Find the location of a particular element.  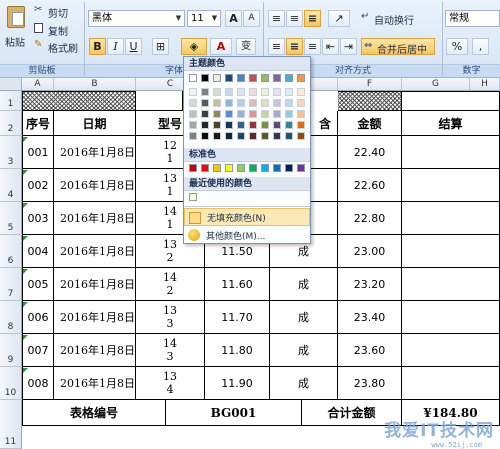

align-top-button: ≡ is located at coordinates (276, 18).